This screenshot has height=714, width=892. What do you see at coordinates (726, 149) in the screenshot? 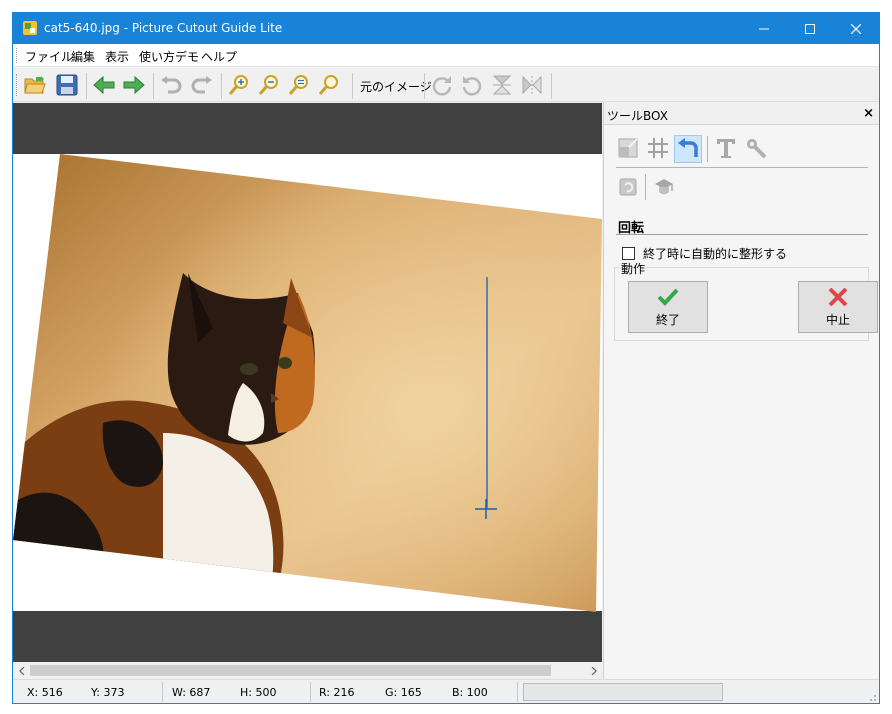
I see `text-tool-button` at bounding box center [726, 149].